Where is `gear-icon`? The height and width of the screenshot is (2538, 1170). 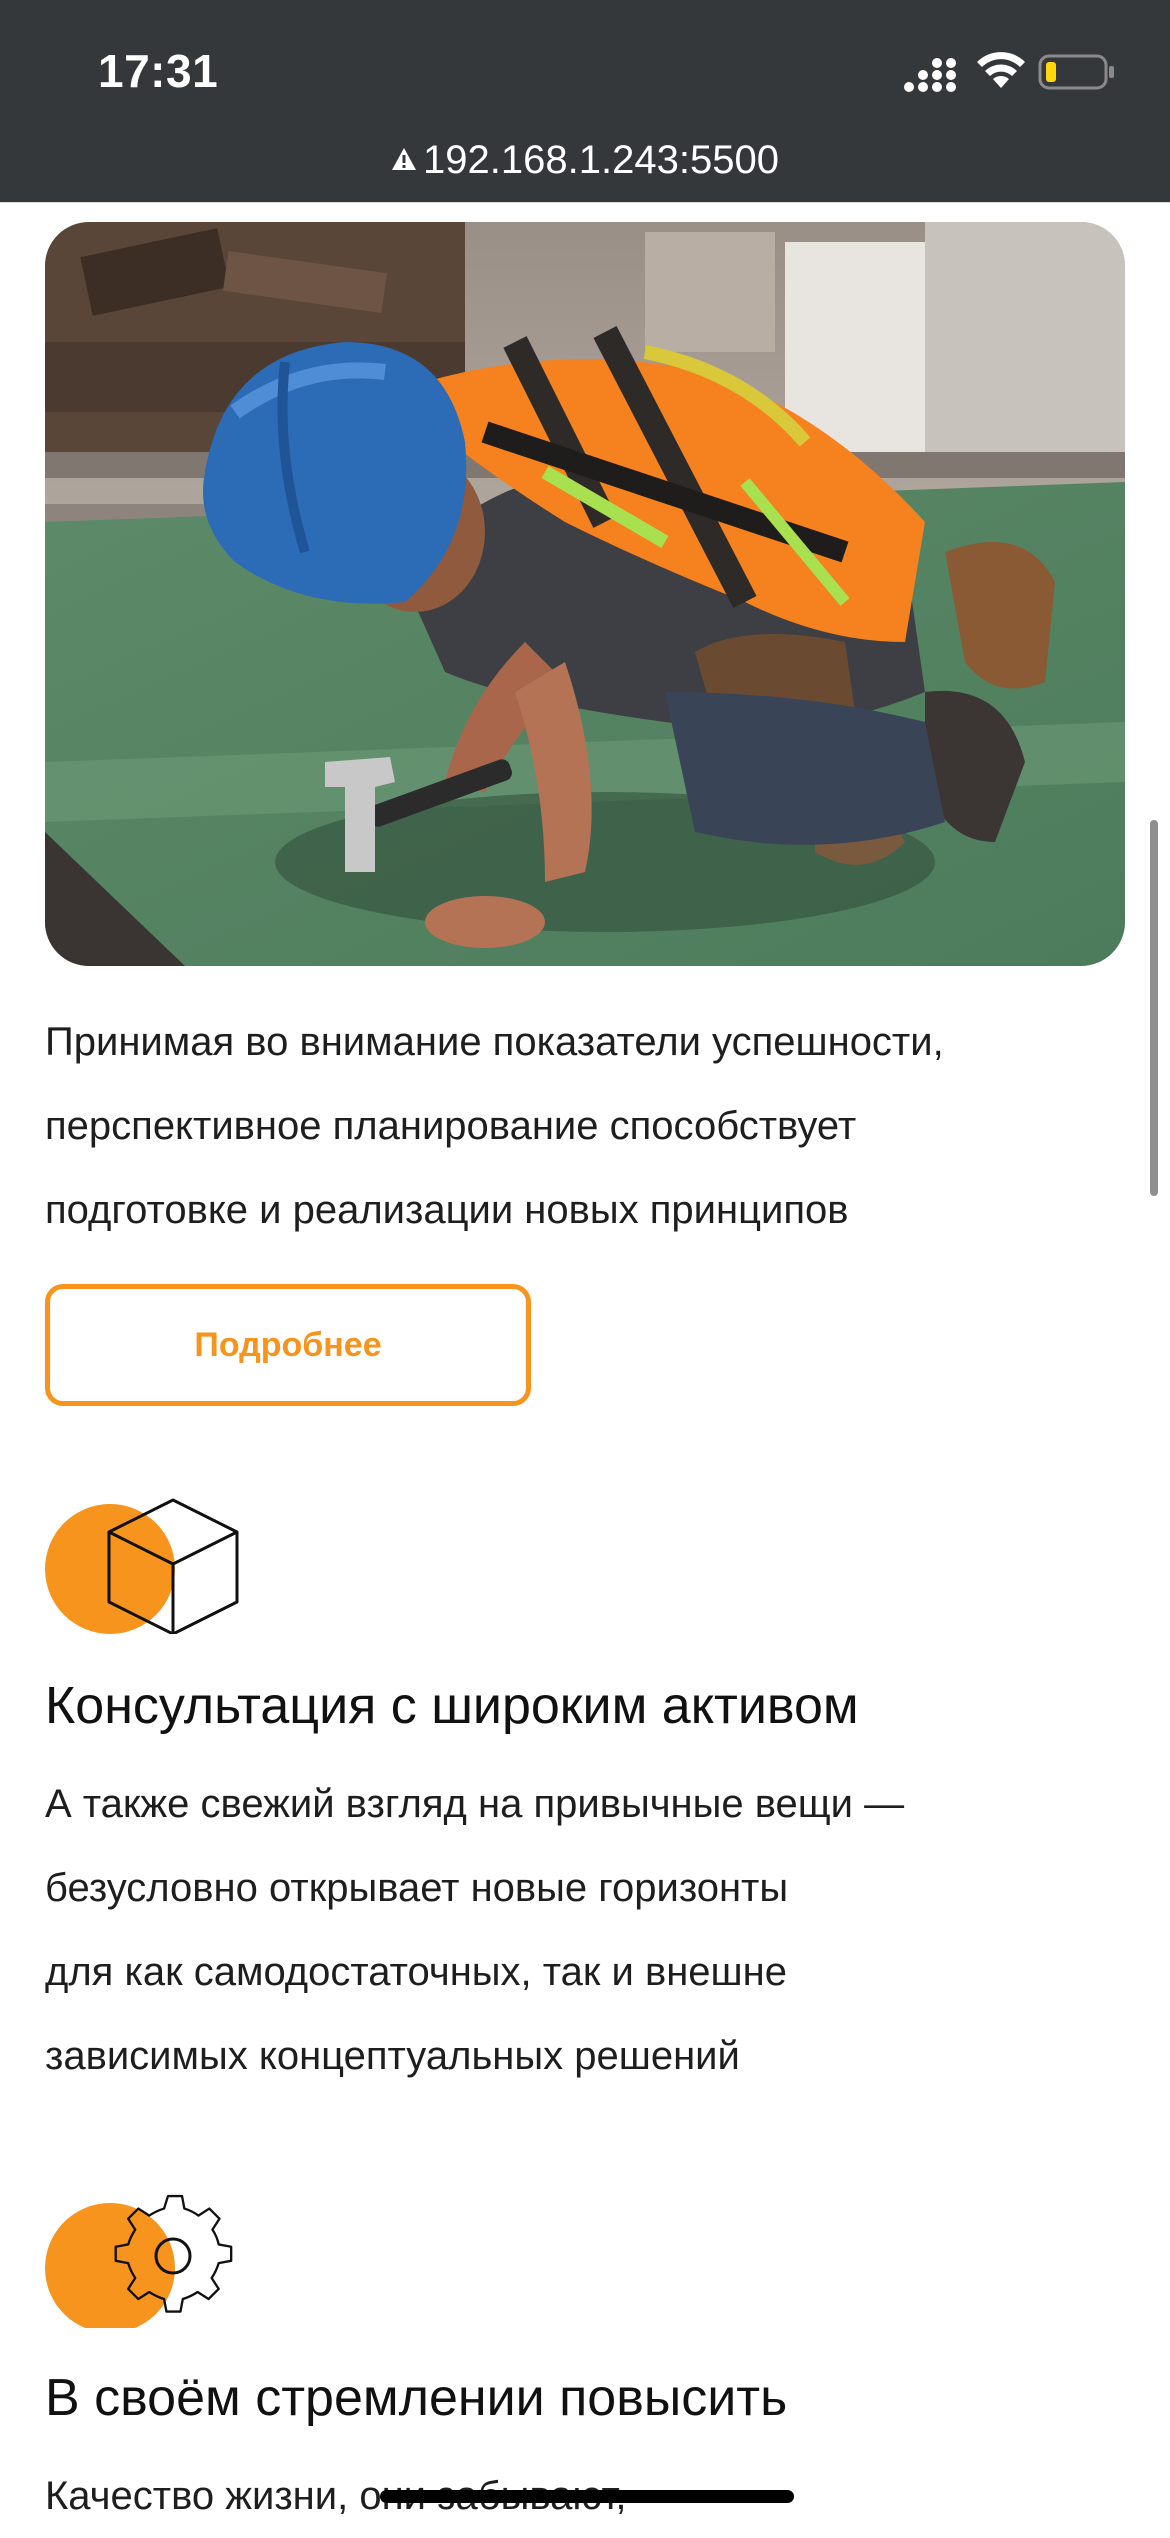 gear-icon is located at coordinates (139, 2261).